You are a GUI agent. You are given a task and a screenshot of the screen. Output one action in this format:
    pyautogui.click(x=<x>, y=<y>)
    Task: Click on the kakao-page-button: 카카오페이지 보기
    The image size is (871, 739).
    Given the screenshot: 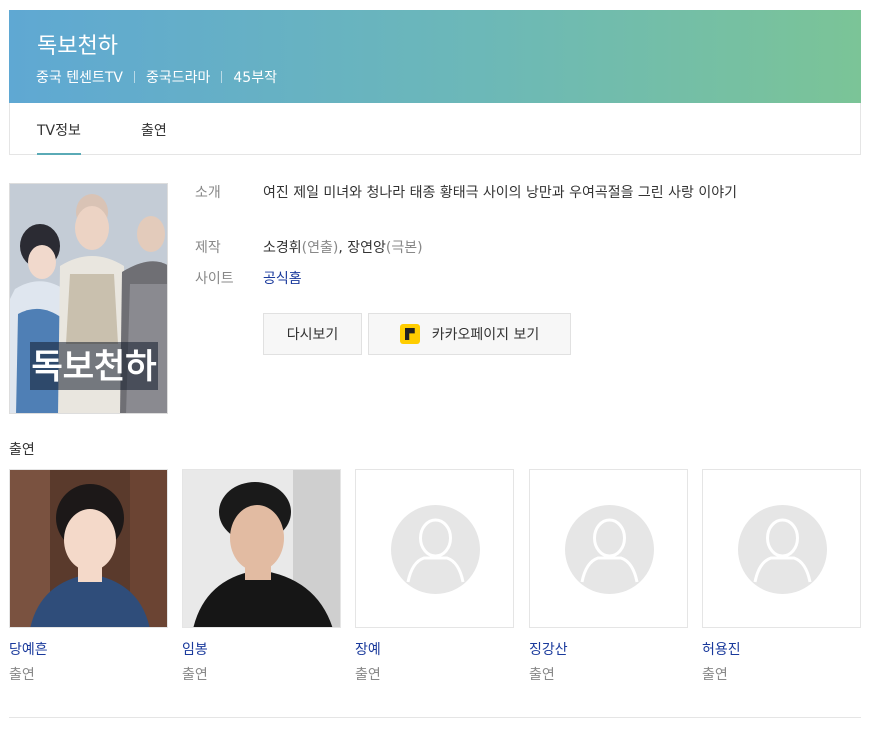 What is the action you would take?
    pyautogui.click(x=469, y=334)
    